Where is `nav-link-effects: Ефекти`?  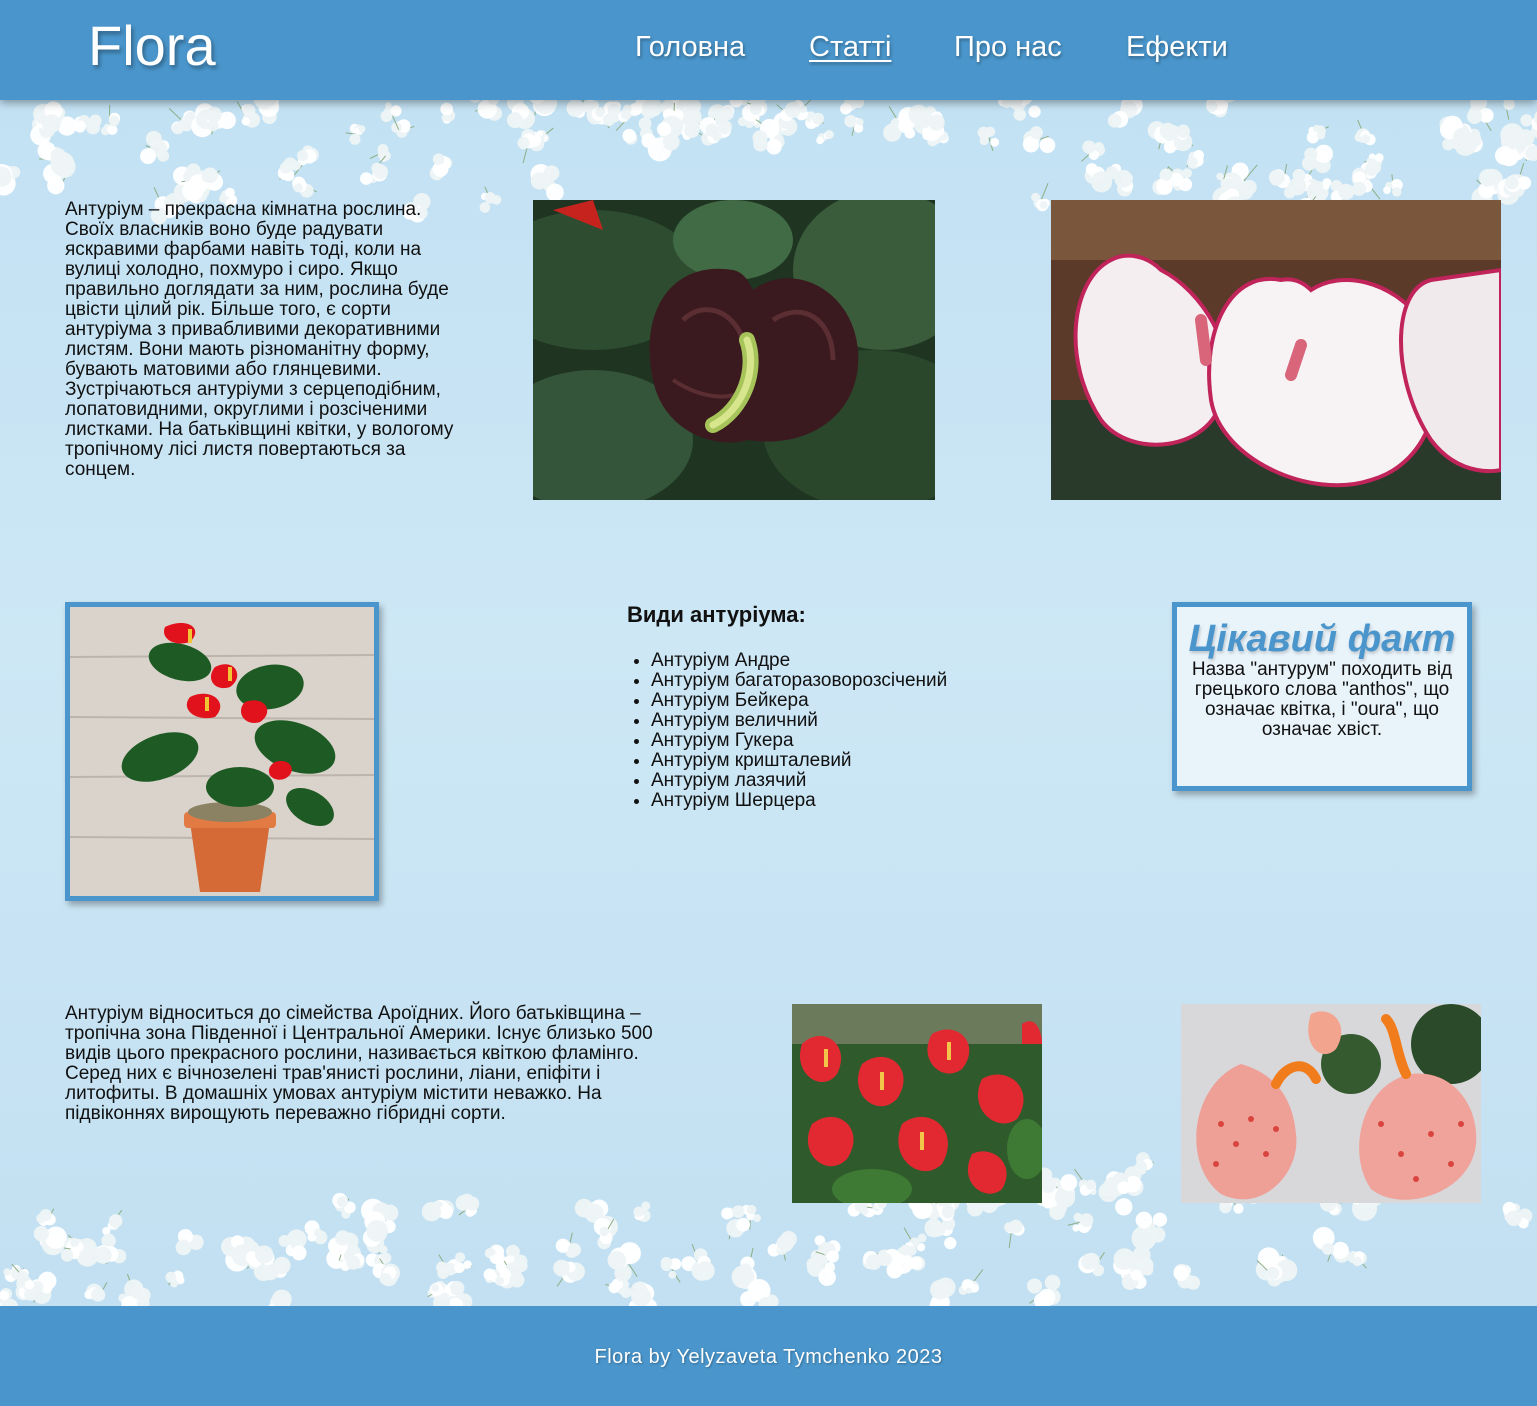
nav-link-effects: Ефекти is located at coordinates (1177, 47).